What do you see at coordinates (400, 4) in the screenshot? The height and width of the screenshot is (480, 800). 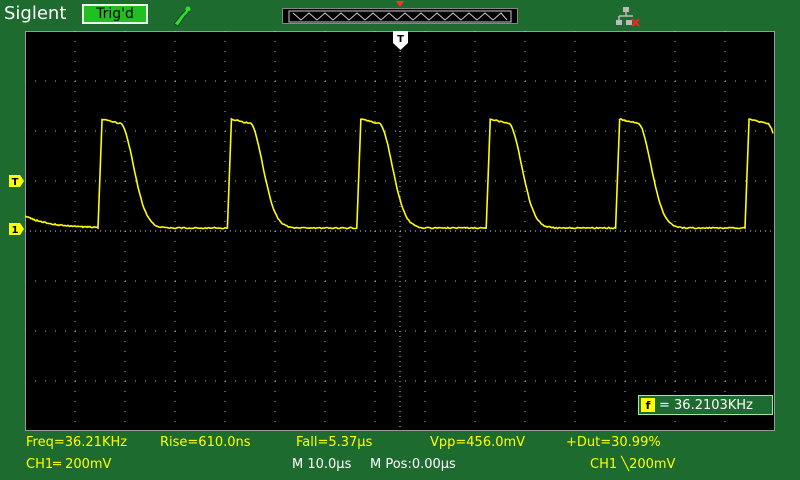 I see `trigger-position-icon` at bounding box center [400, 4].